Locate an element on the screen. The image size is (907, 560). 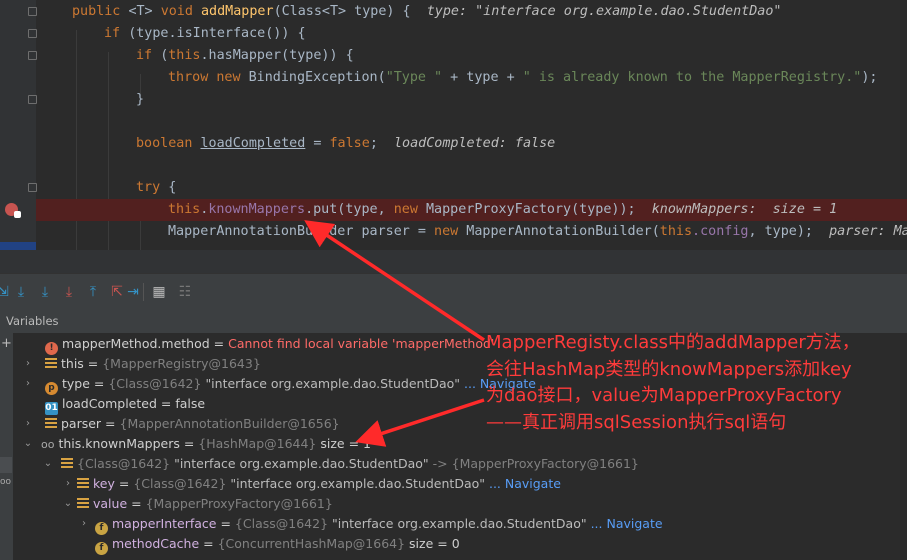
code-line-if-interface: if (type.isInterface()) { is located at coordinates (205, 34).